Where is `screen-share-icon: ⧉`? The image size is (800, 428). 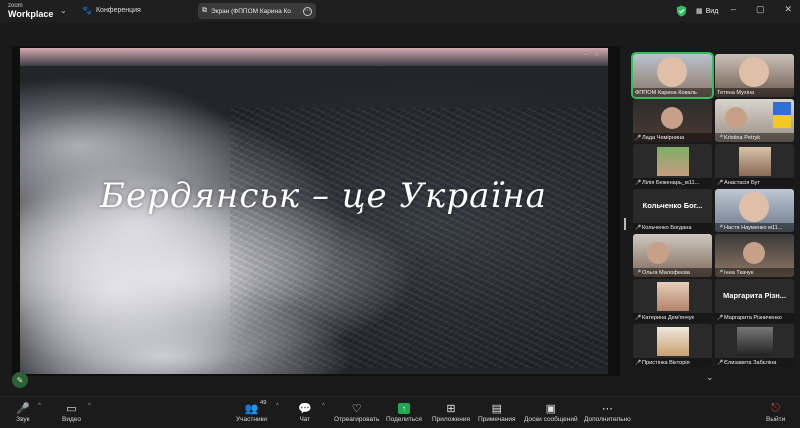
screen-share-icon: ⧉ is located at coordinates (204, 10).